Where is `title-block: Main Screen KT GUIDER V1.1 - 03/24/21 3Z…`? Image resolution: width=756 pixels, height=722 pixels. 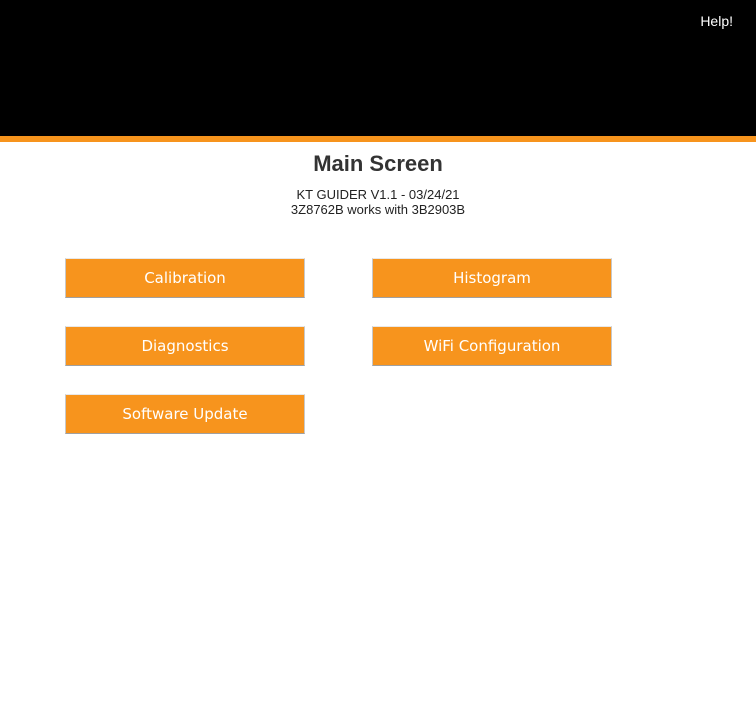
title-block: Main Screen KT GUIDER V1.1 - 03/24/21 3Z… is located at coordinates (378, 184).